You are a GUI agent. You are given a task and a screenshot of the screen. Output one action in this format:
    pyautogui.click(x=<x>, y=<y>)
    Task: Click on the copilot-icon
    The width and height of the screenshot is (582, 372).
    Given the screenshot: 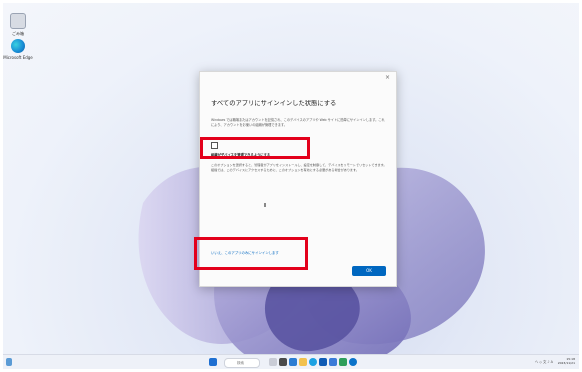 What is the action you would take?
    pyautogui.click(x=283, y=362)
    